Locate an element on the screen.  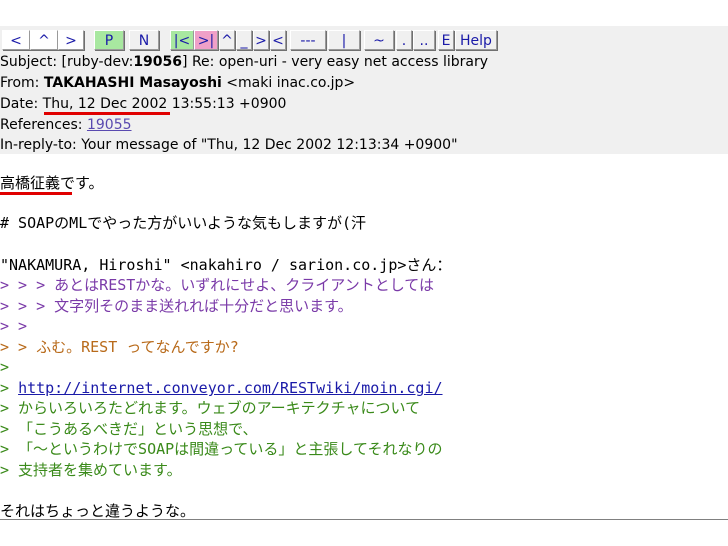
quote-line: > からいろいろたどれます。ウェブのアーキテクチャについて is located at coordinates (210, 408).